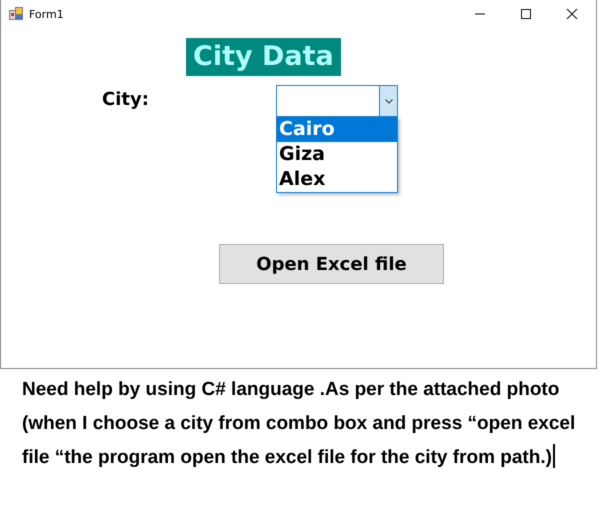  Describe the element at coordinates (572, 14) in the screenshot. I see `close-icon` at that location.